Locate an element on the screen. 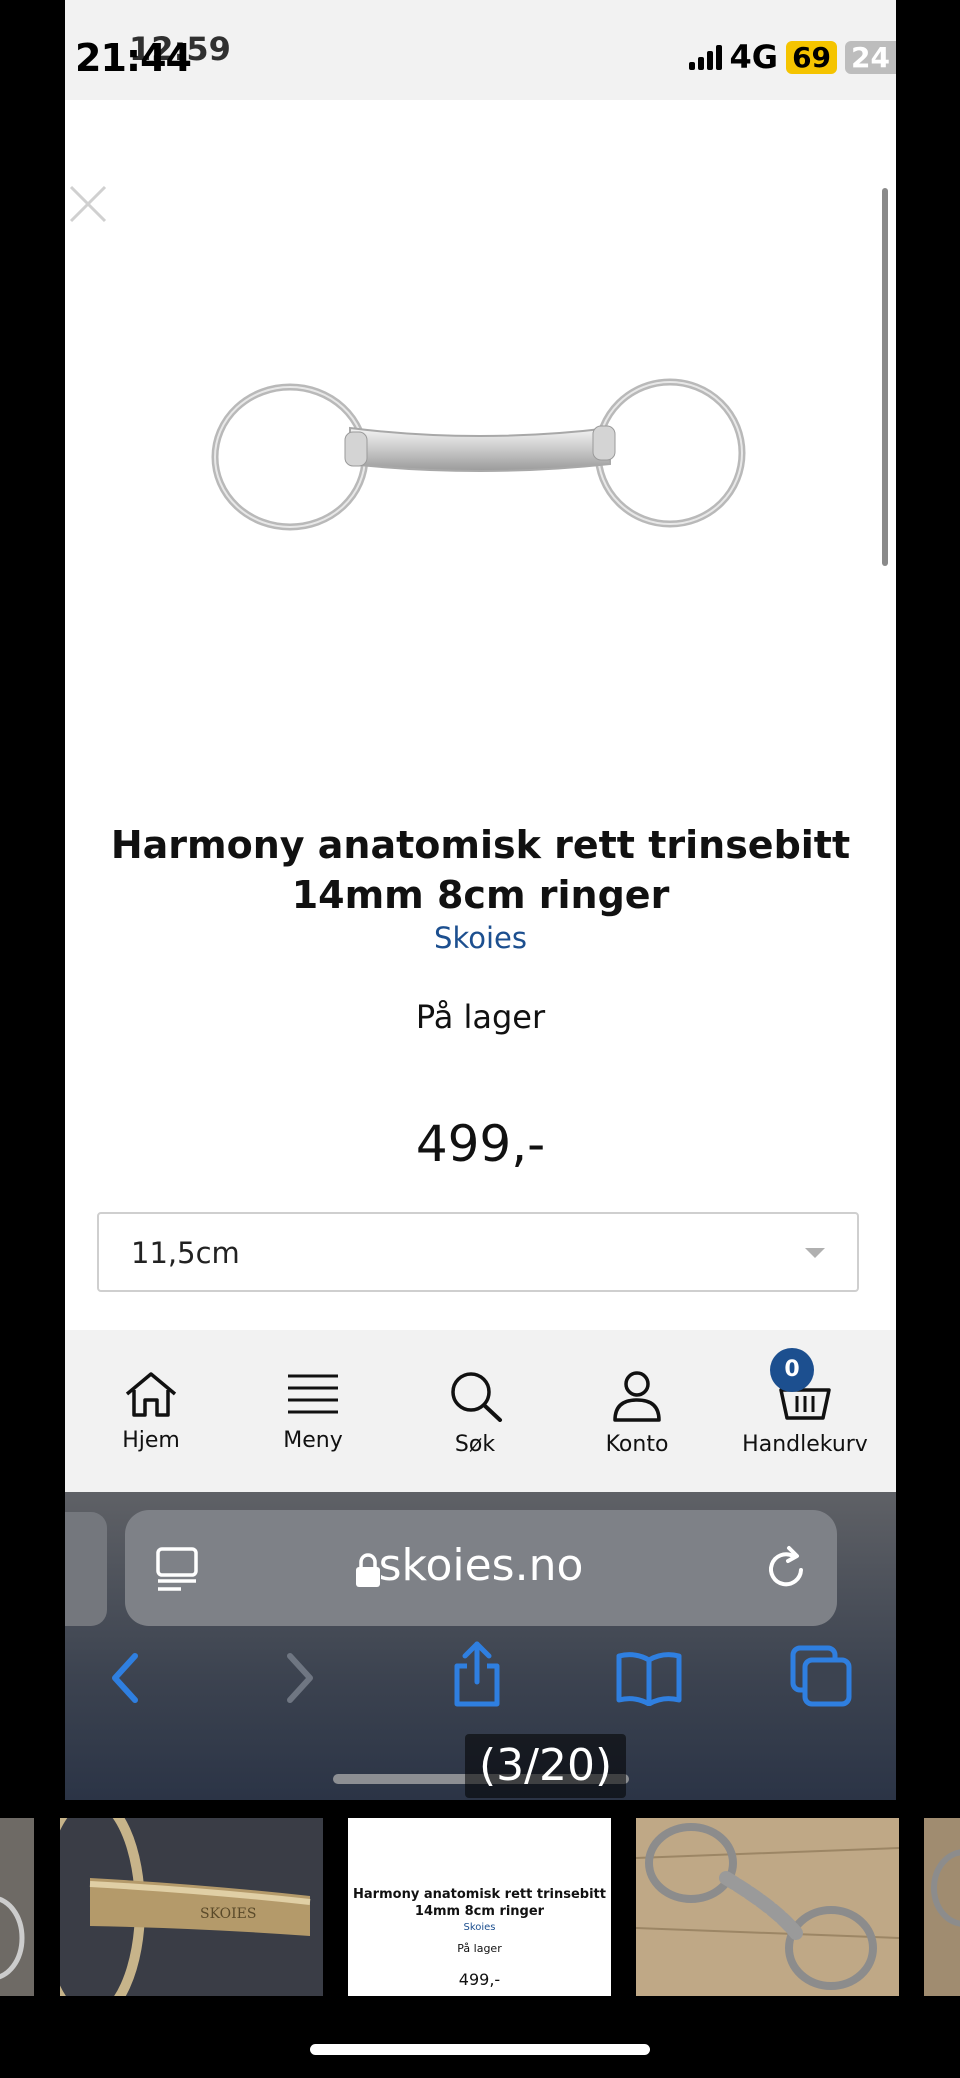 This screenshot has height=2078, width=960. bottom-nav: Hjem Meny Søk Konto Handlekurv 0 is located at coordinates (480, 1411).